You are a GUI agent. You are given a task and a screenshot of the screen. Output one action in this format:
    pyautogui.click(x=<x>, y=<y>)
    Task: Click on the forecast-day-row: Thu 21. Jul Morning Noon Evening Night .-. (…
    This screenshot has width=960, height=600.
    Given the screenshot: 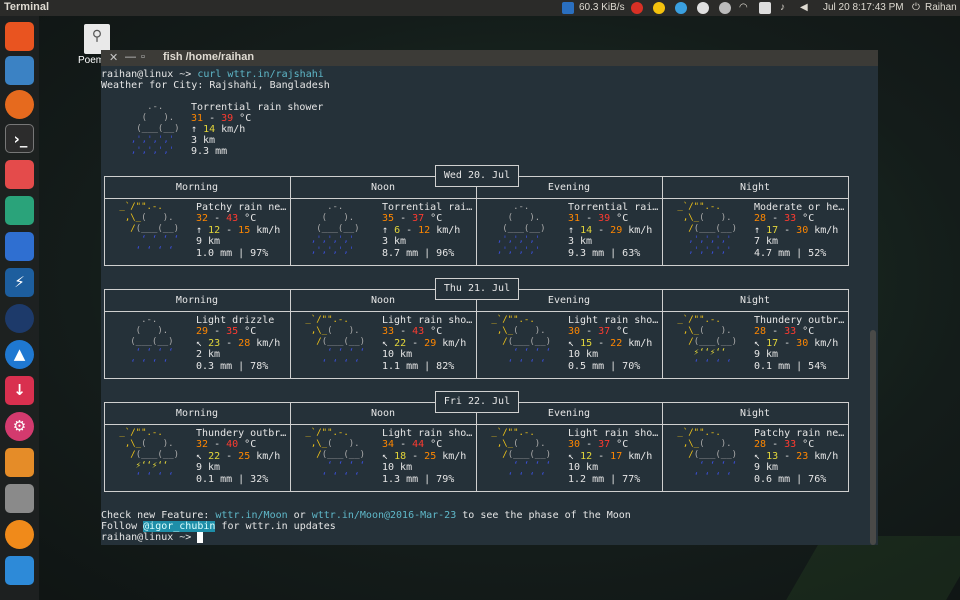 What is the action you would take?
    pyautogui.click(x=476, y=328)
    